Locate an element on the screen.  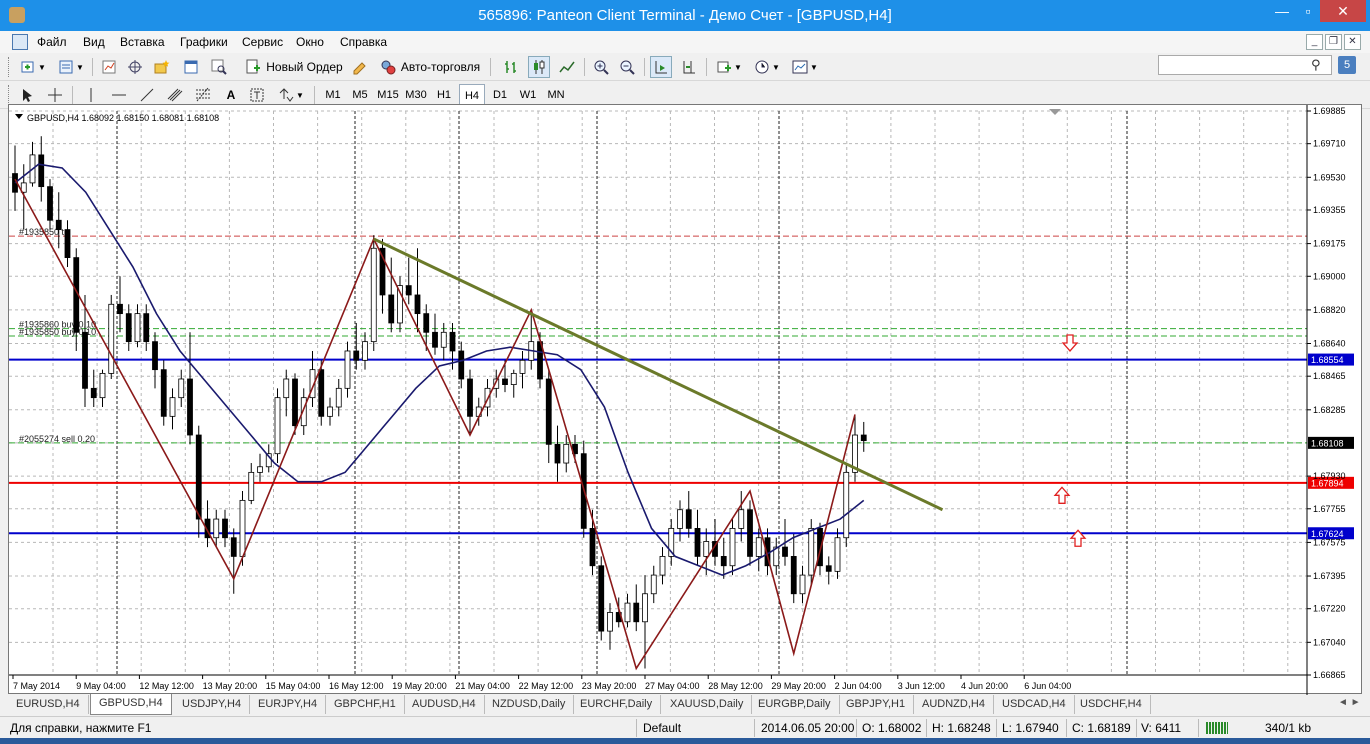
timeframe-m30: M30 is located at coordinates (416, 95).